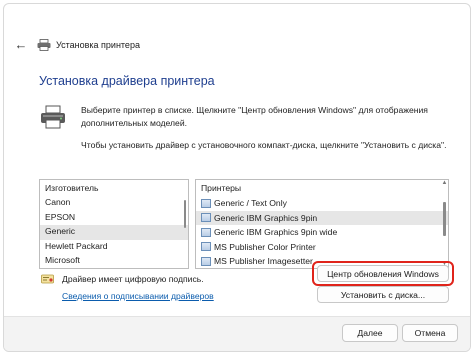  What do you see at coordinates (53, 117) in the screenshot?
I see `printer-large-icon` at bounding box center [53, 117].